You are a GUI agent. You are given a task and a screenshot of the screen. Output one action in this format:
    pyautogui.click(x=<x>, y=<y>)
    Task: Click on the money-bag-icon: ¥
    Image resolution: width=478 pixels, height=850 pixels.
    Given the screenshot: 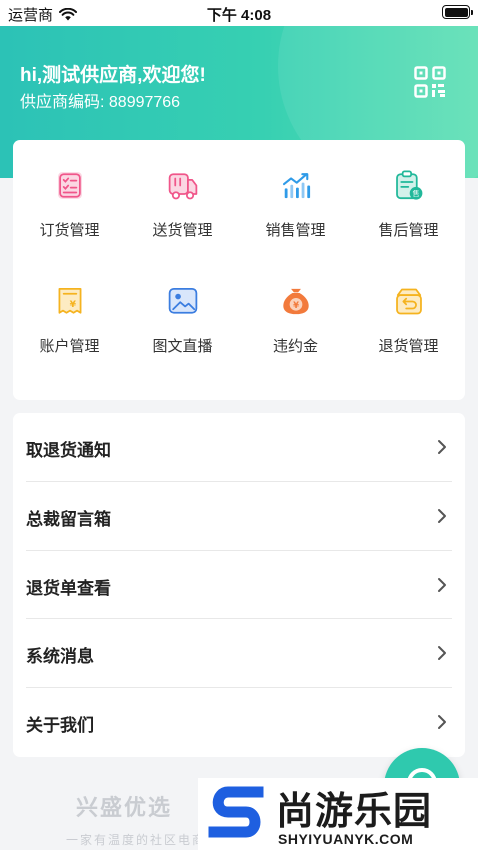 What is the action you would take?
    pyautogui.click(x=295, y=301)
    